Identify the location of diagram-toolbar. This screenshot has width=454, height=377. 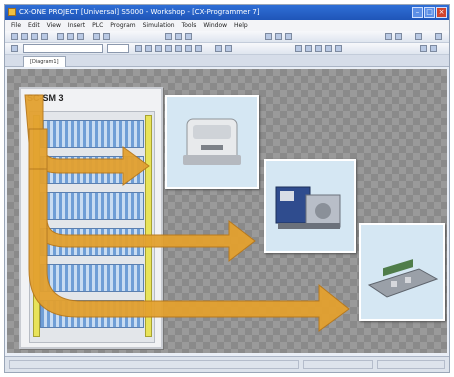
(227, 49).